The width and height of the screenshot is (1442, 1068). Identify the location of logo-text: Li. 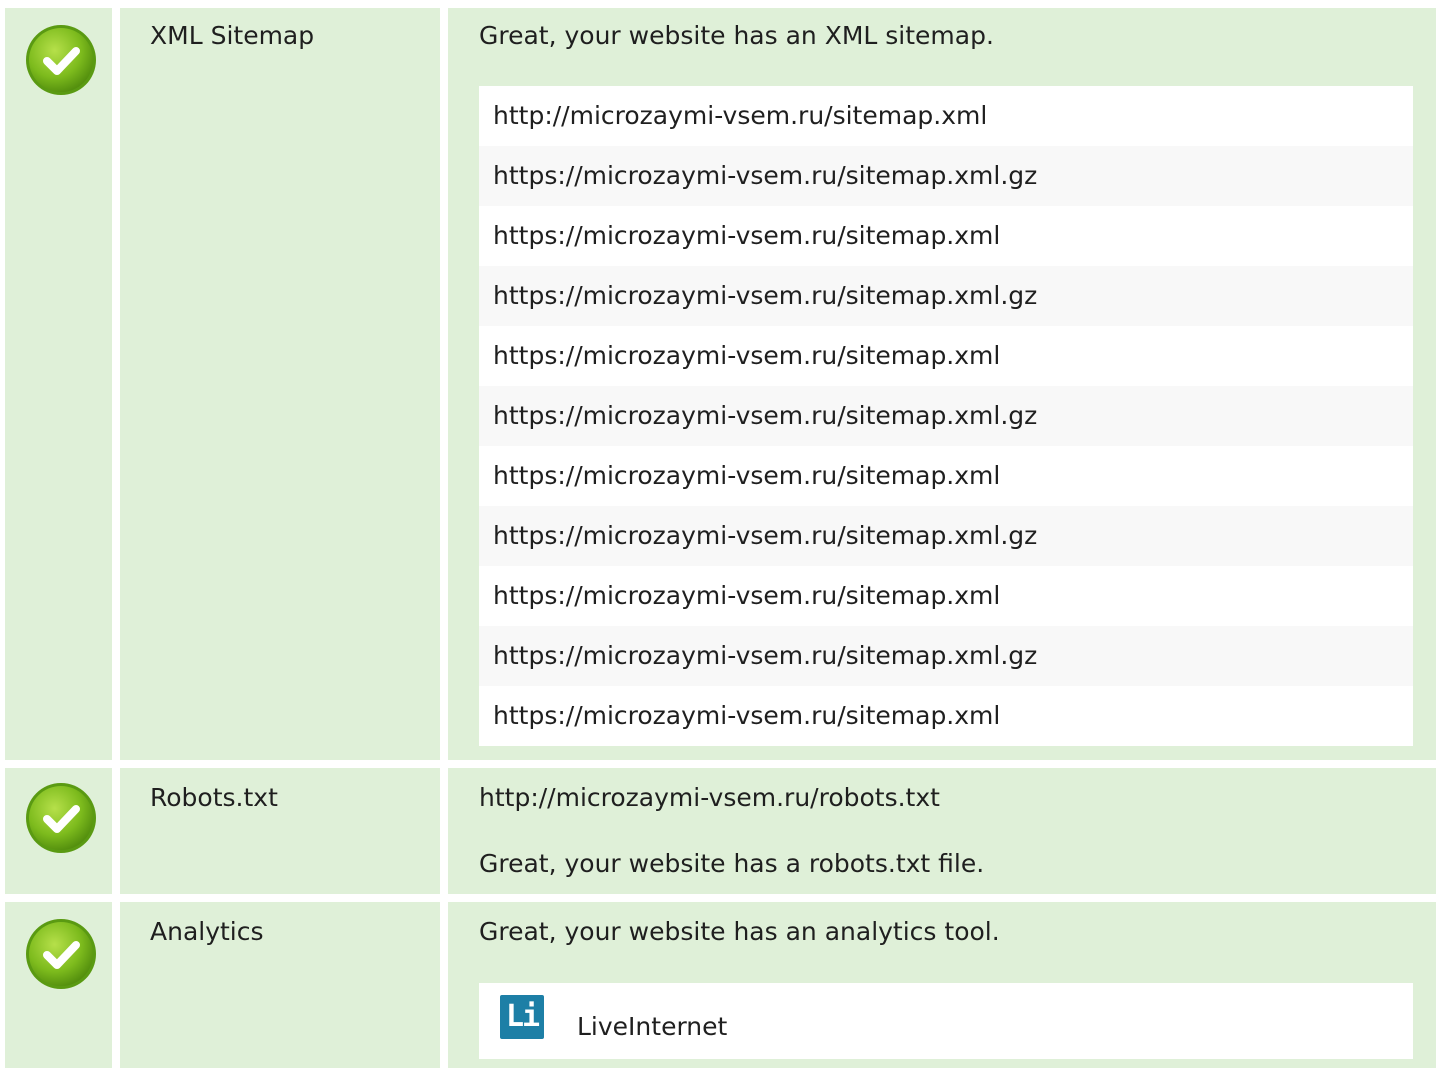
(522, 1016).